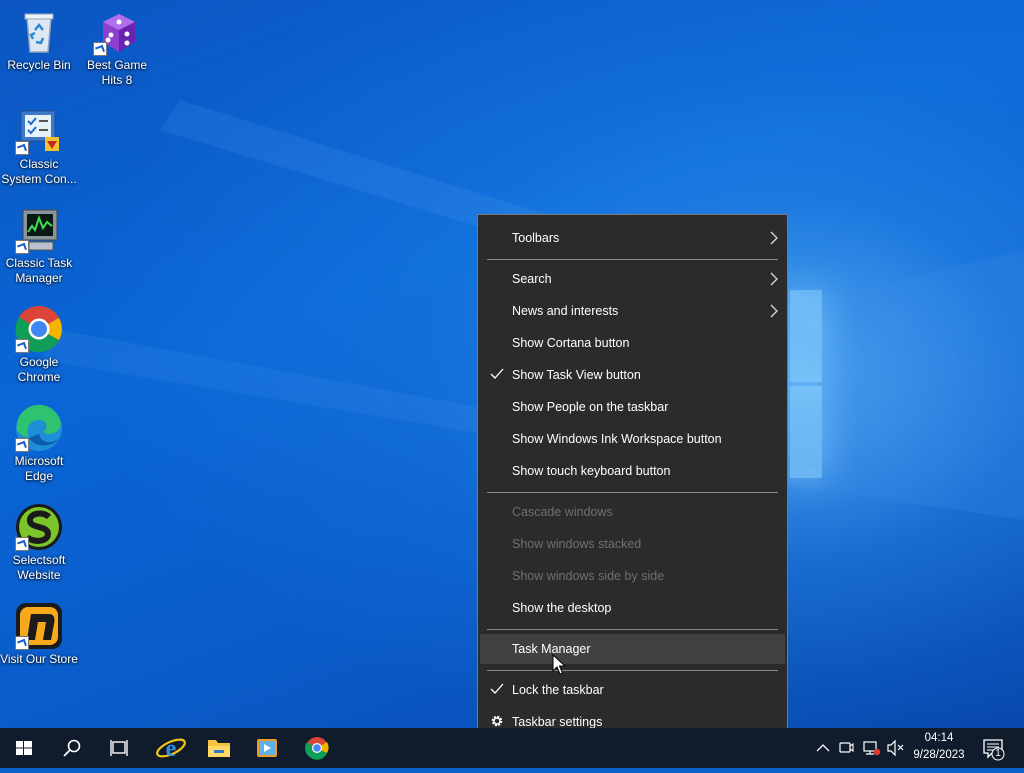 The height and width of the screenshot is (773, 1024). I want to click on windows-logo-wallpaper, so click(807, 385).